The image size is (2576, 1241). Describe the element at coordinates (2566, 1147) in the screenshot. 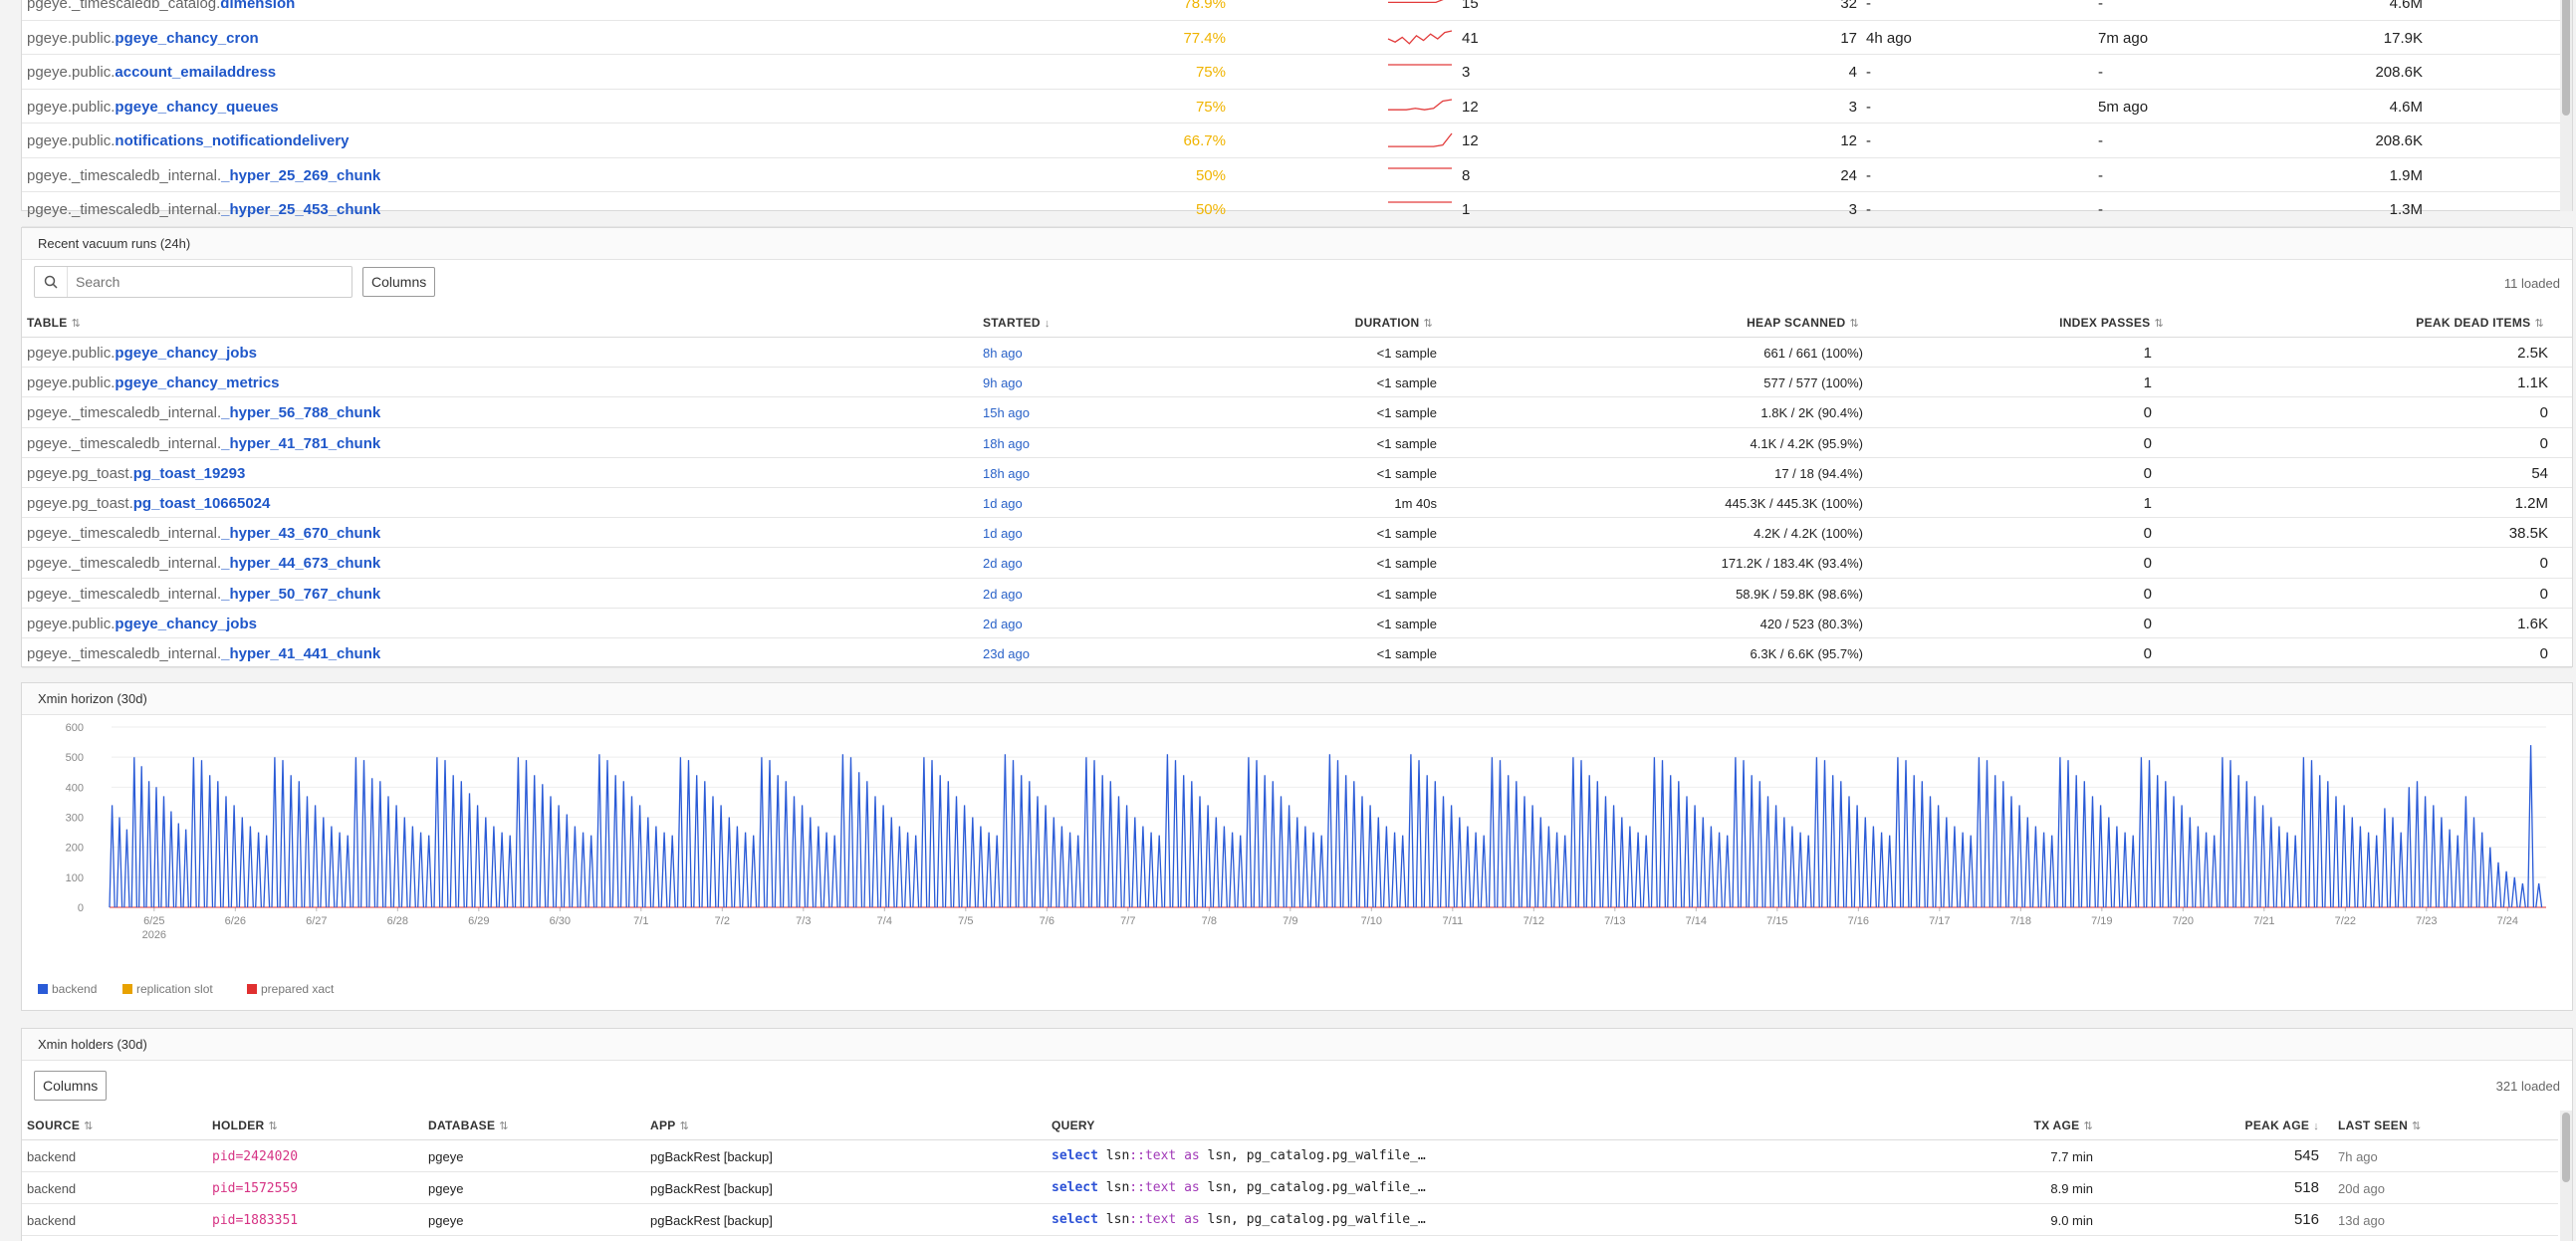

I see `holders-scroll-thumb` at that location.